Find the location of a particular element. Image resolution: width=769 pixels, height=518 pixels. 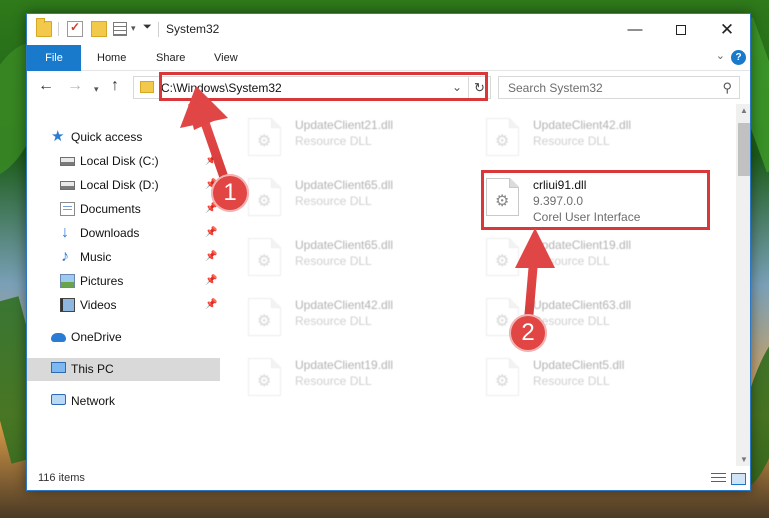

sidebar-item-music: ♪ Music 📌 is located at coordinates (123, 257).